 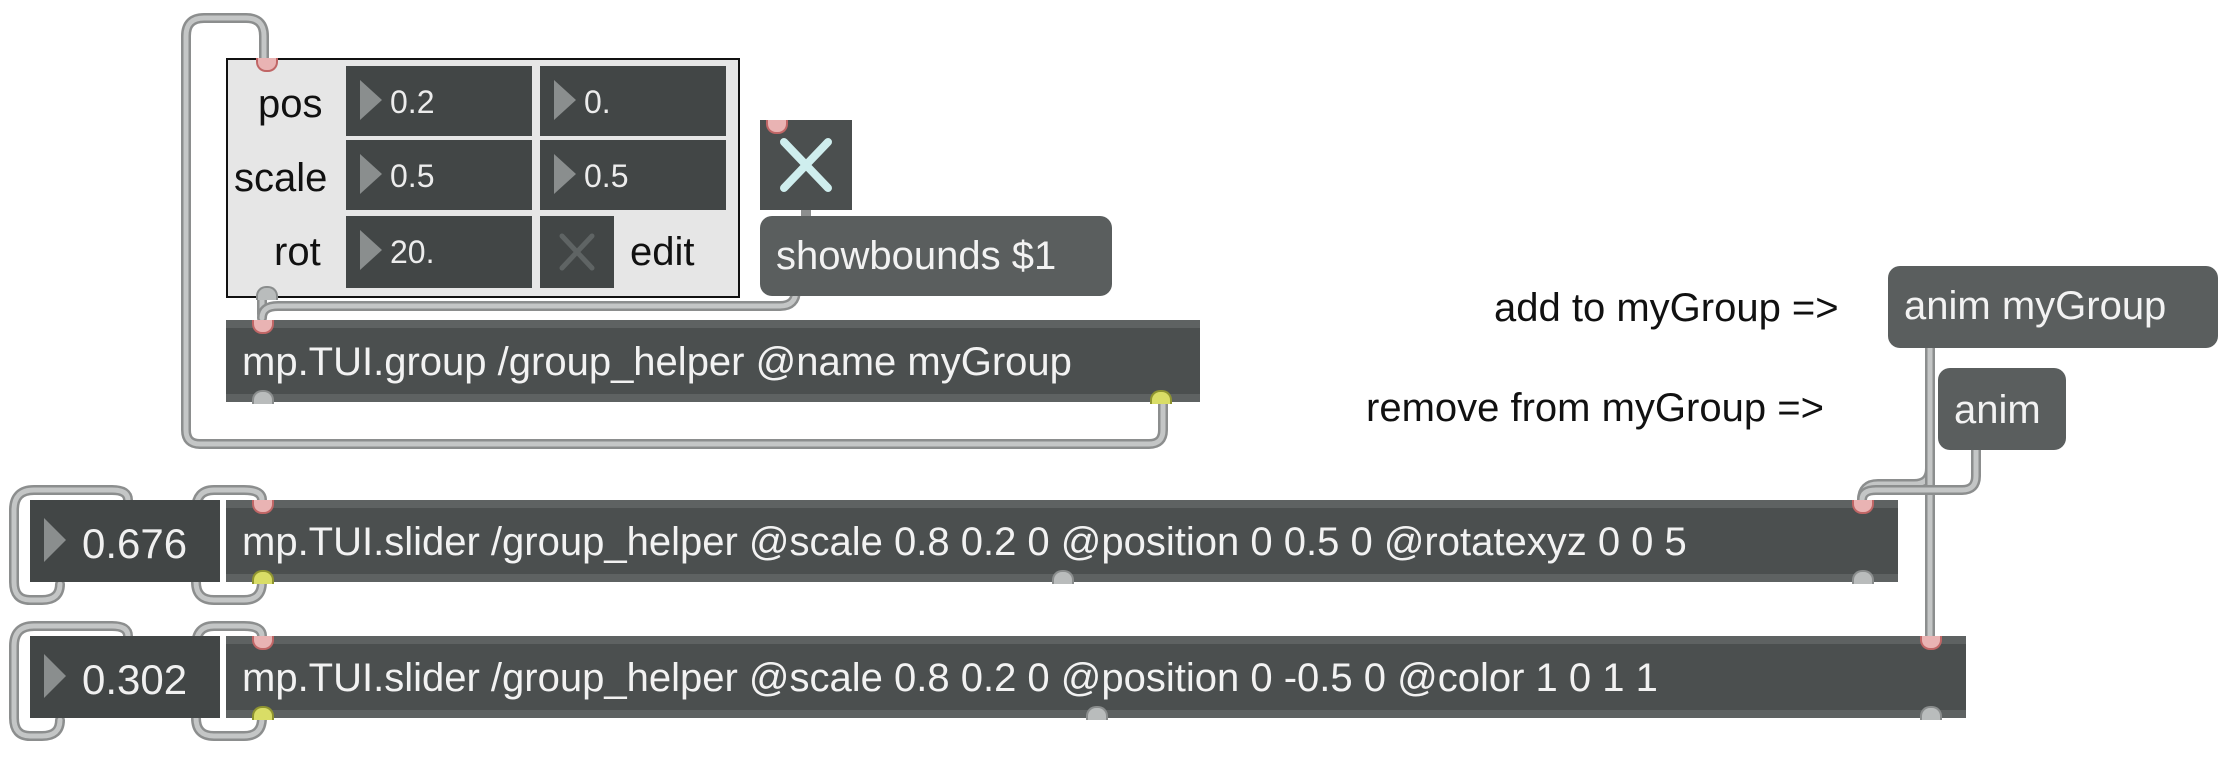 I want to click on scale-label: scale, so click(x=281, y=178).